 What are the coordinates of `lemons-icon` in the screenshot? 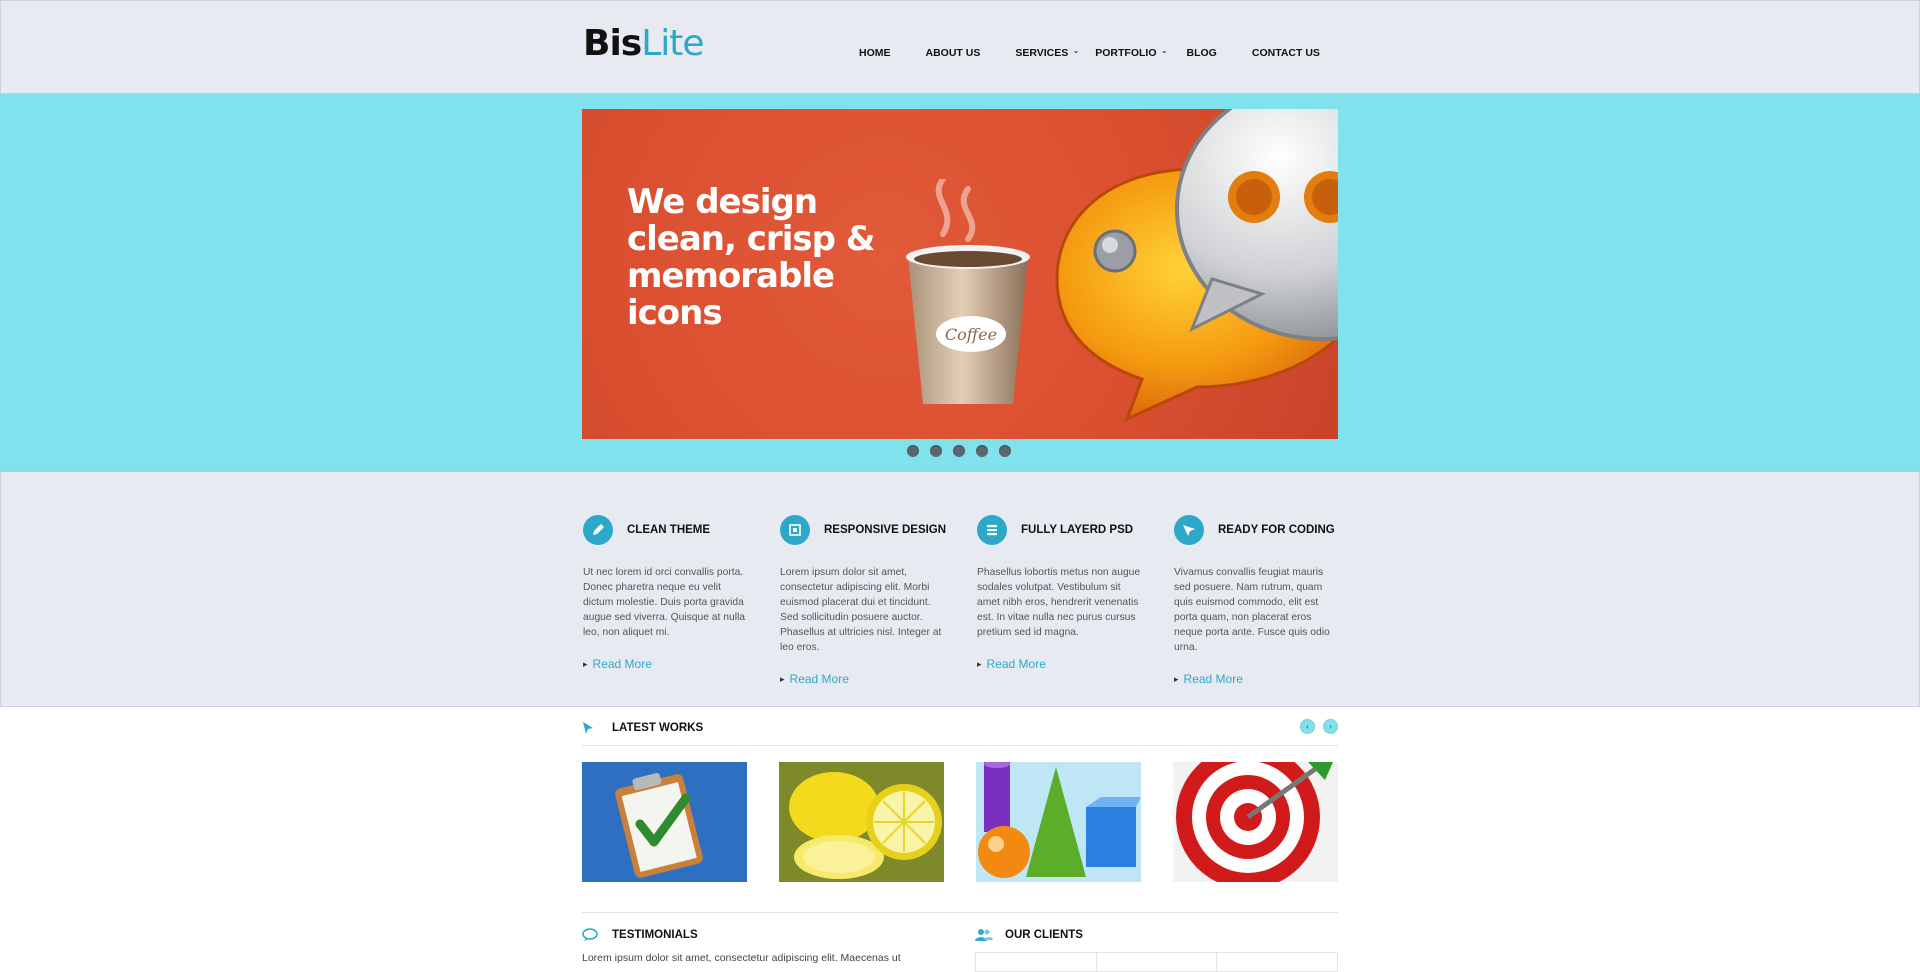 It's located at (861, 822).